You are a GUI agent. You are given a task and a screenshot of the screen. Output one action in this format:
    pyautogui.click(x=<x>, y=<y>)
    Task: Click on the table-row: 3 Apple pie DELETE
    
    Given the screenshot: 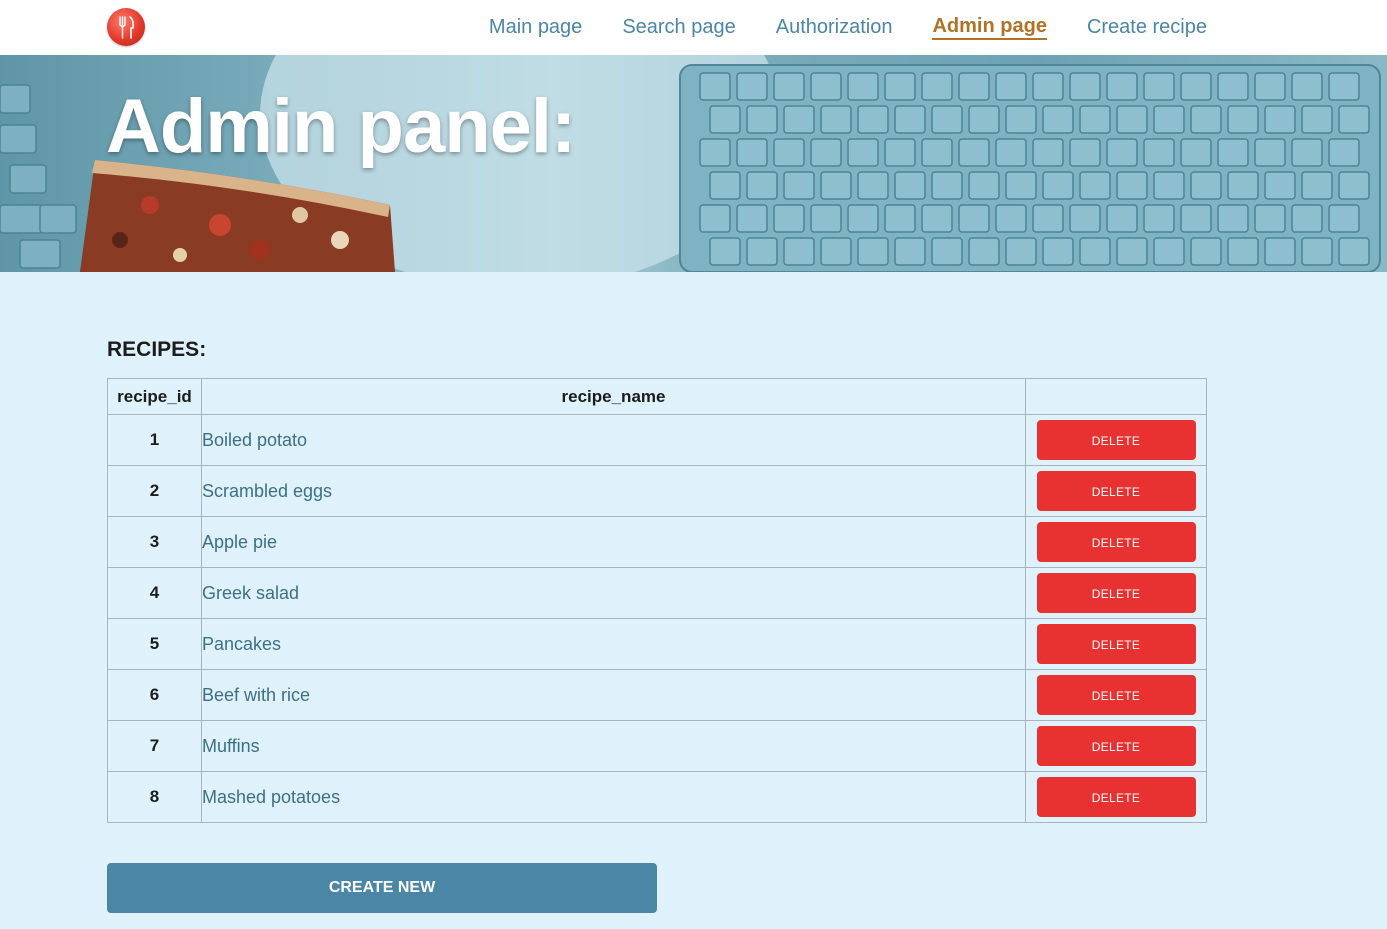 What is the action you would take?
    pyautogui.click(x=657, y=542)
    